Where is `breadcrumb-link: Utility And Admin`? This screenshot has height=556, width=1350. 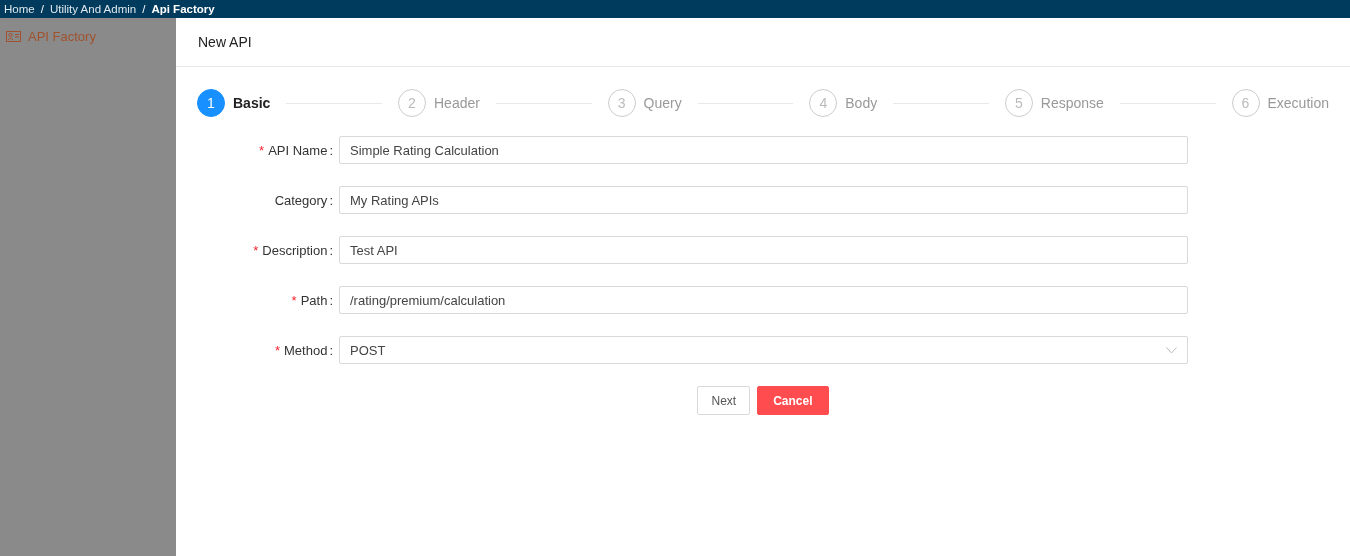 breadcrumb-link: Utility And Admin is located at coordinates (93, 9).